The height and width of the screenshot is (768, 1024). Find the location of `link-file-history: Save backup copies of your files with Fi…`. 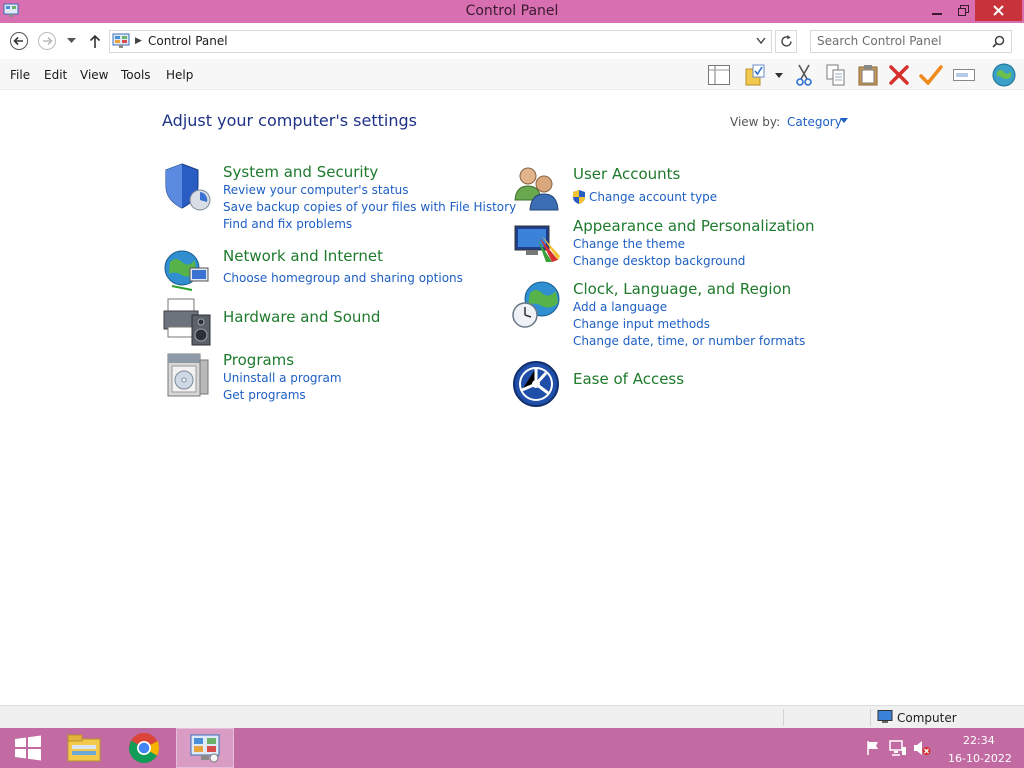

link-file-history: Save backup copies of your files with Fi… is located at coordinates (369, 207).